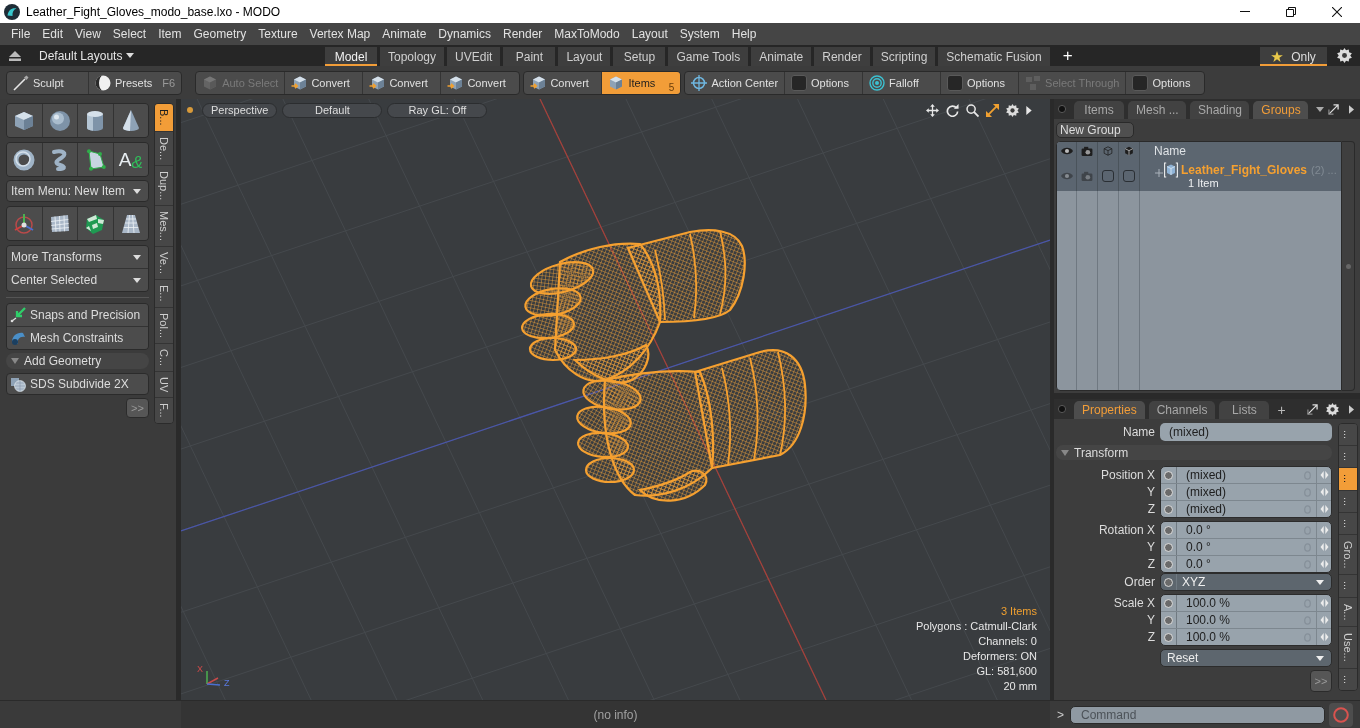 This screenshot has width=1360, height=728. Describe the element at coordinates (1291, 11) in the screenshot. I see `restore-icon` at that location.